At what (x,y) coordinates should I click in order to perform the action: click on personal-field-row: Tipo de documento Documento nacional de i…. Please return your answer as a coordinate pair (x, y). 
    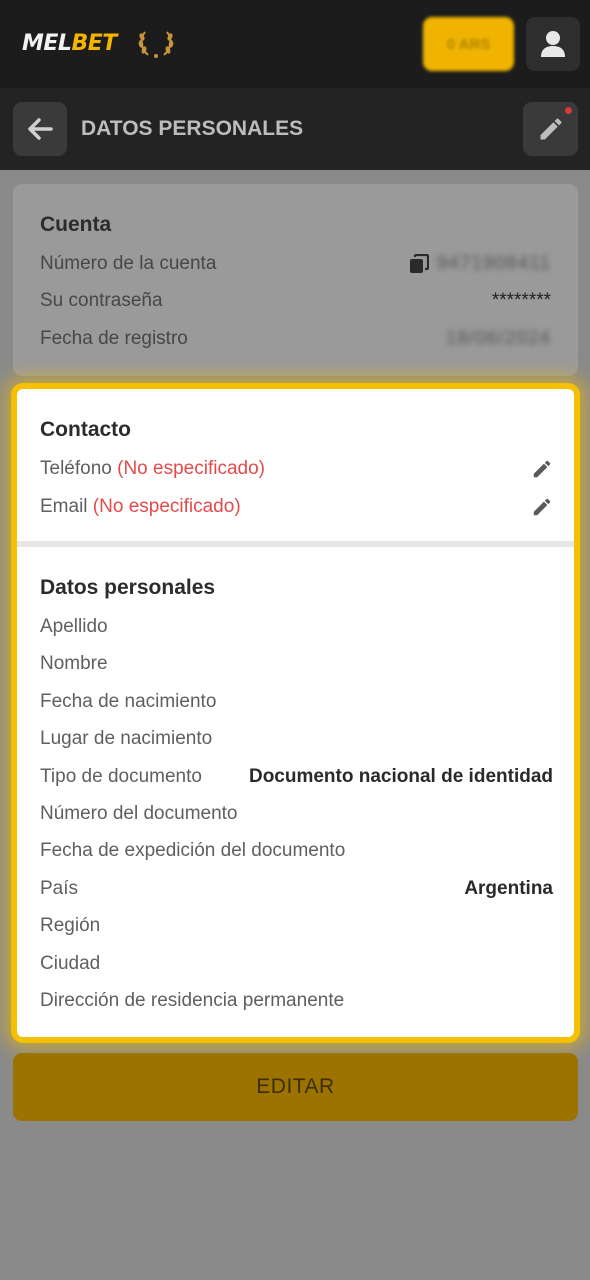
    Looking at the image, I should click on (296, 777).